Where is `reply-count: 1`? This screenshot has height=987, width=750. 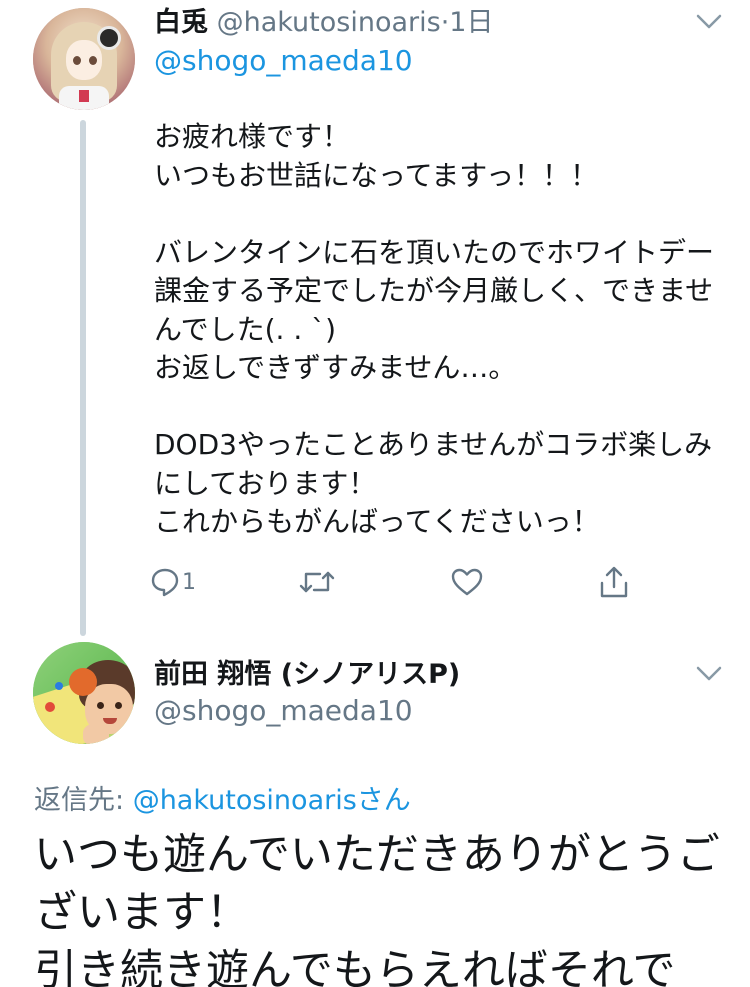
reply-count: 1 is located at coordinates (189, 582).